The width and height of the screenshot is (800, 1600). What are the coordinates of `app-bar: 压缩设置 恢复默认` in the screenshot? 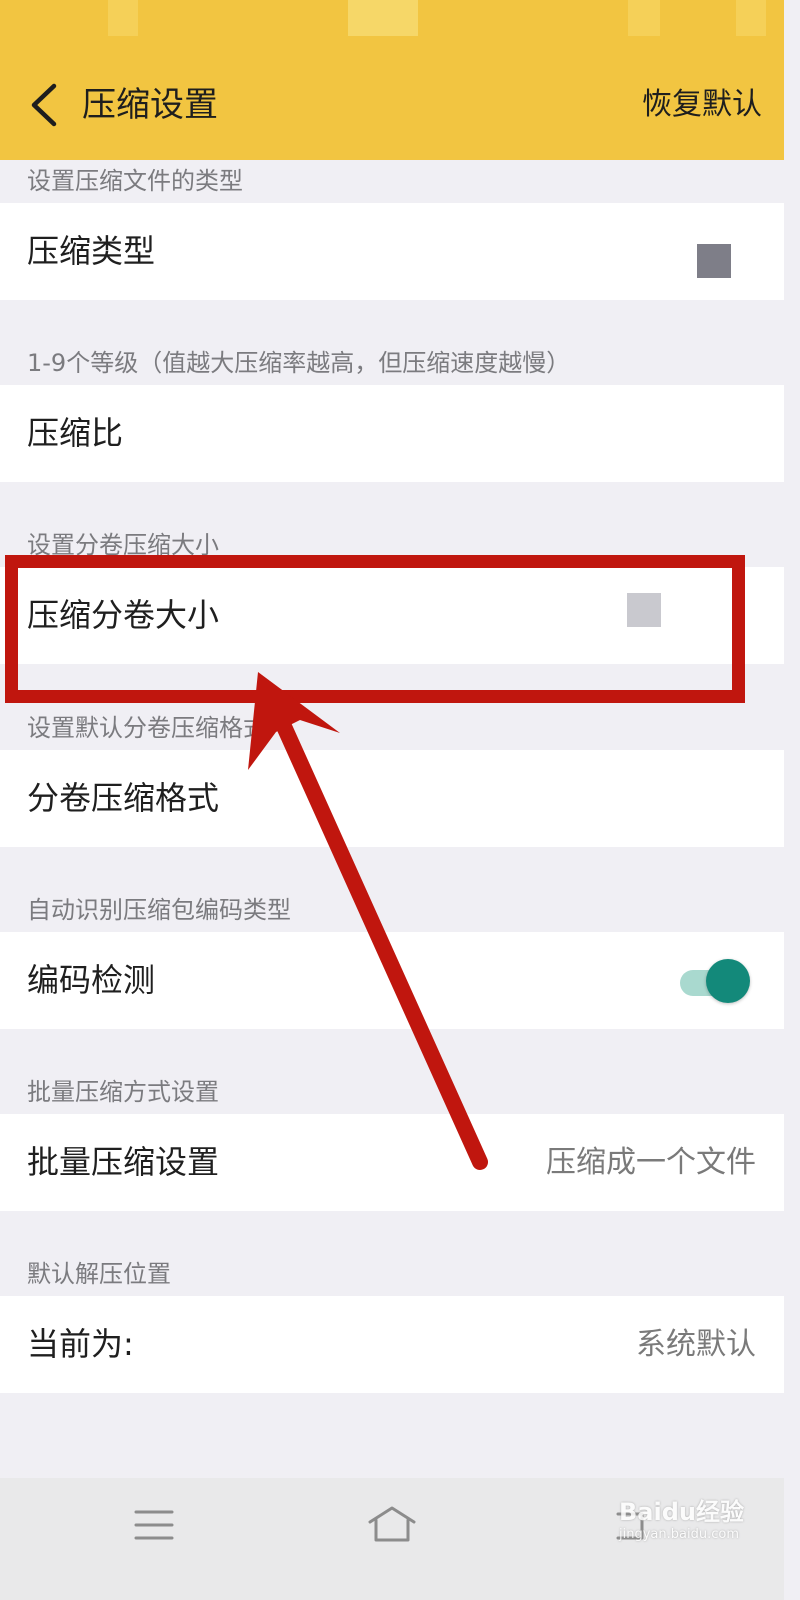 It's located at (392, 105).